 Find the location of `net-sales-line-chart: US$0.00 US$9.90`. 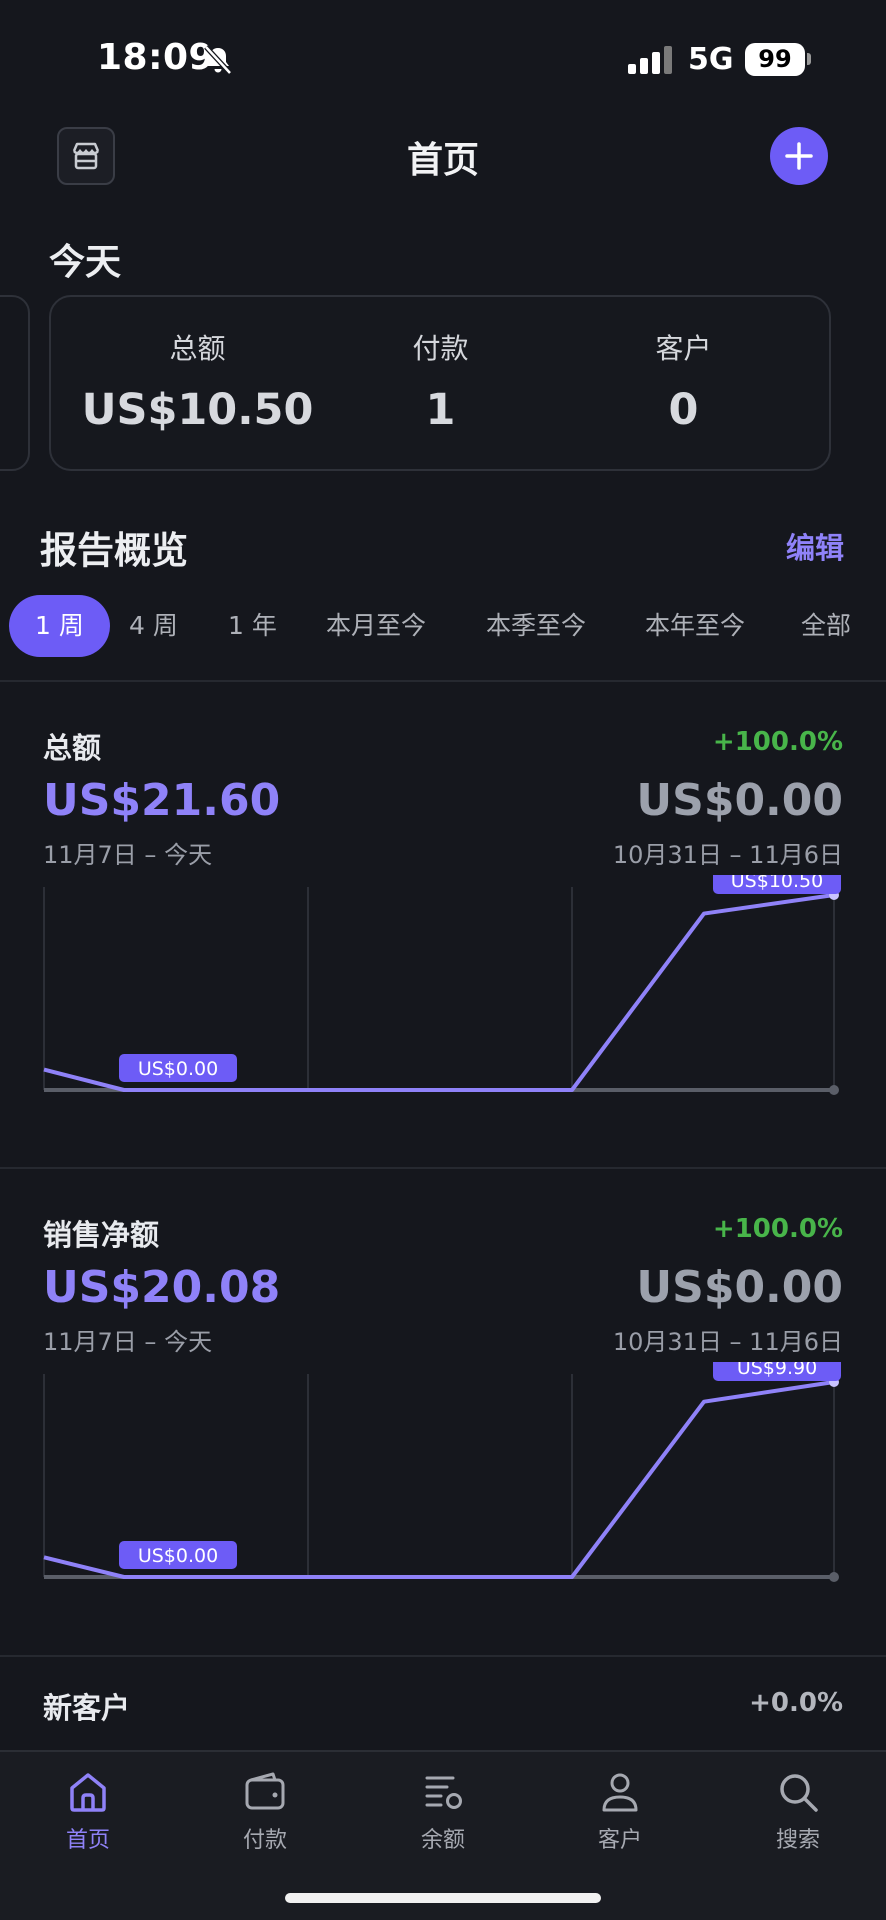

net-sales-line-chart: US$0.00 US$9.90 is located at coordinates (442, 1472).